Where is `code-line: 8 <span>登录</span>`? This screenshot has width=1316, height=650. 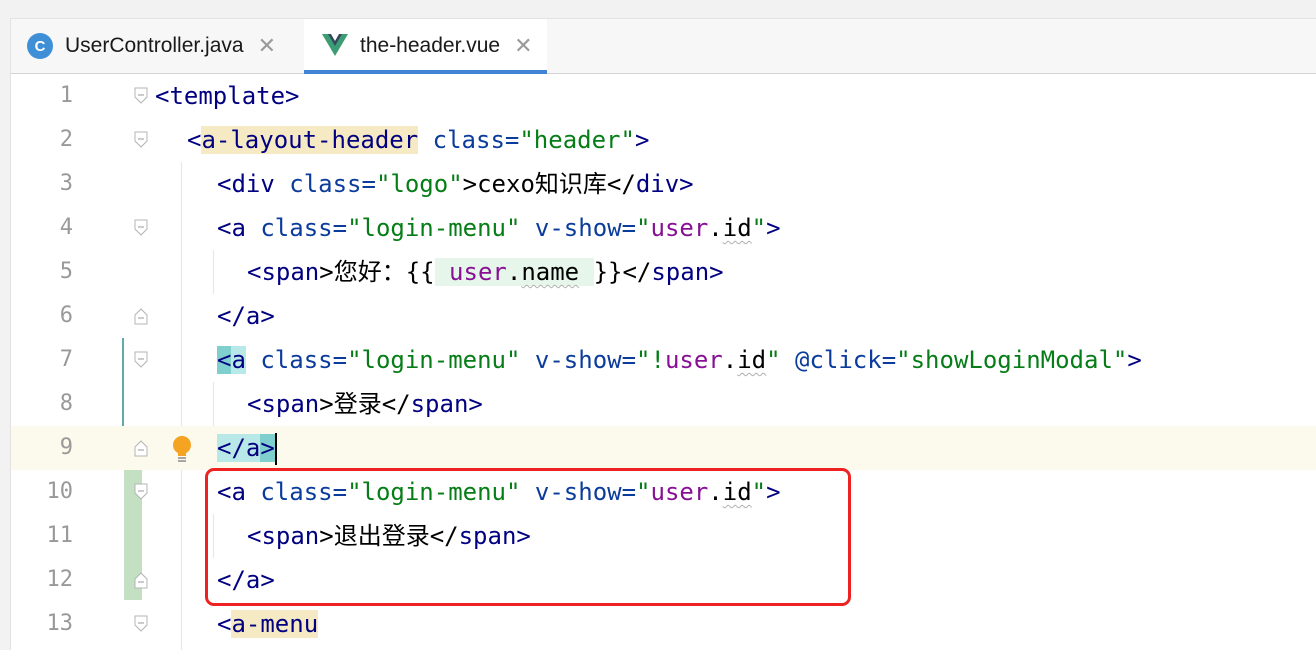 code-line: 8 <span>登录</span> is located at coordinates (663, 404).